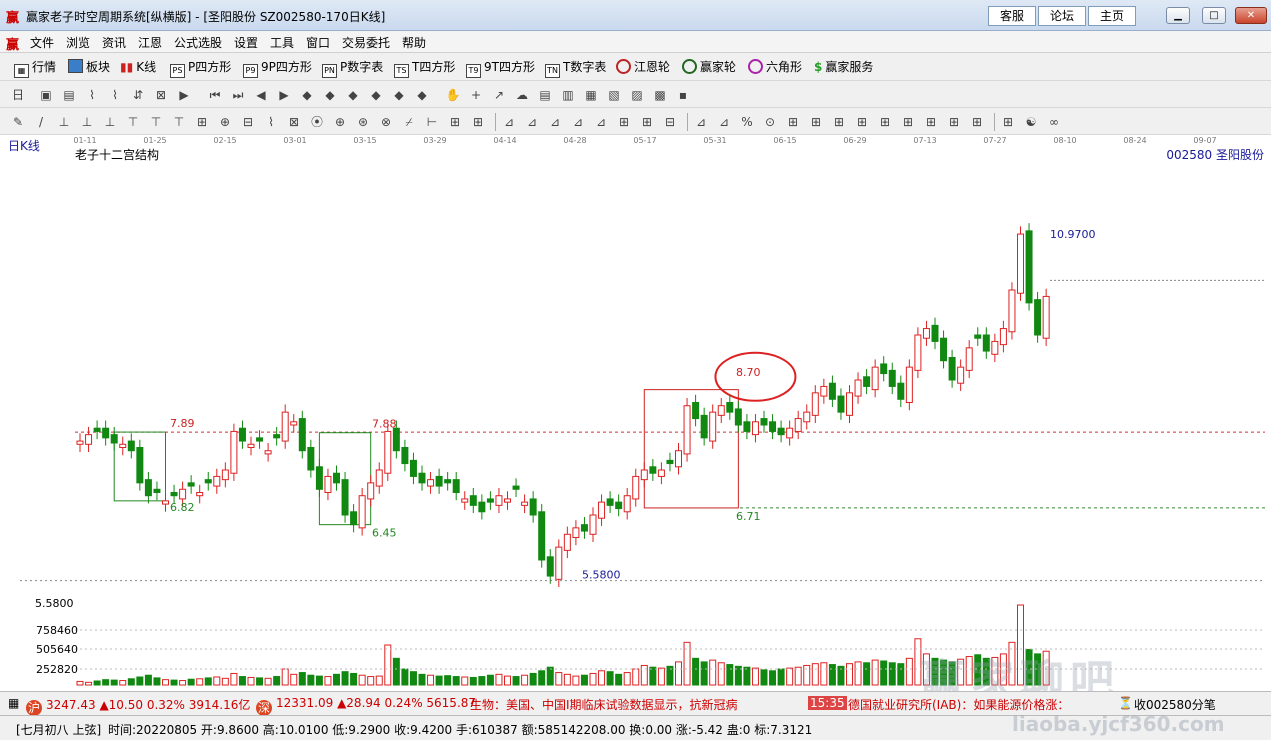  What do you see at coordinates (46, 95) in the screenshot?
I see `tool-icon: ▣` at bounding box center [46, 95].